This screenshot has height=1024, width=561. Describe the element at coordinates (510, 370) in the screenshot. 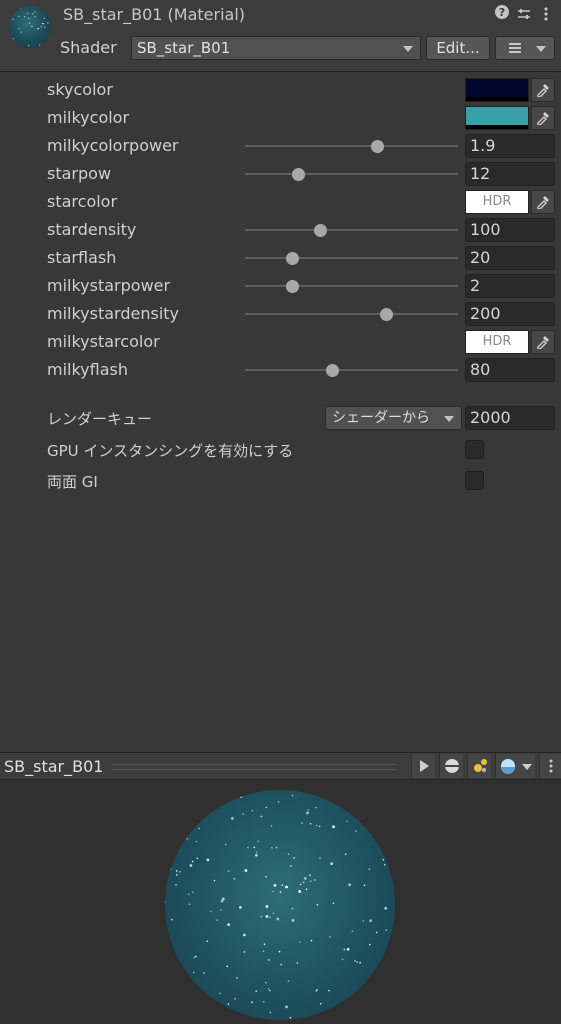

I see `value-field: 80` at that location.